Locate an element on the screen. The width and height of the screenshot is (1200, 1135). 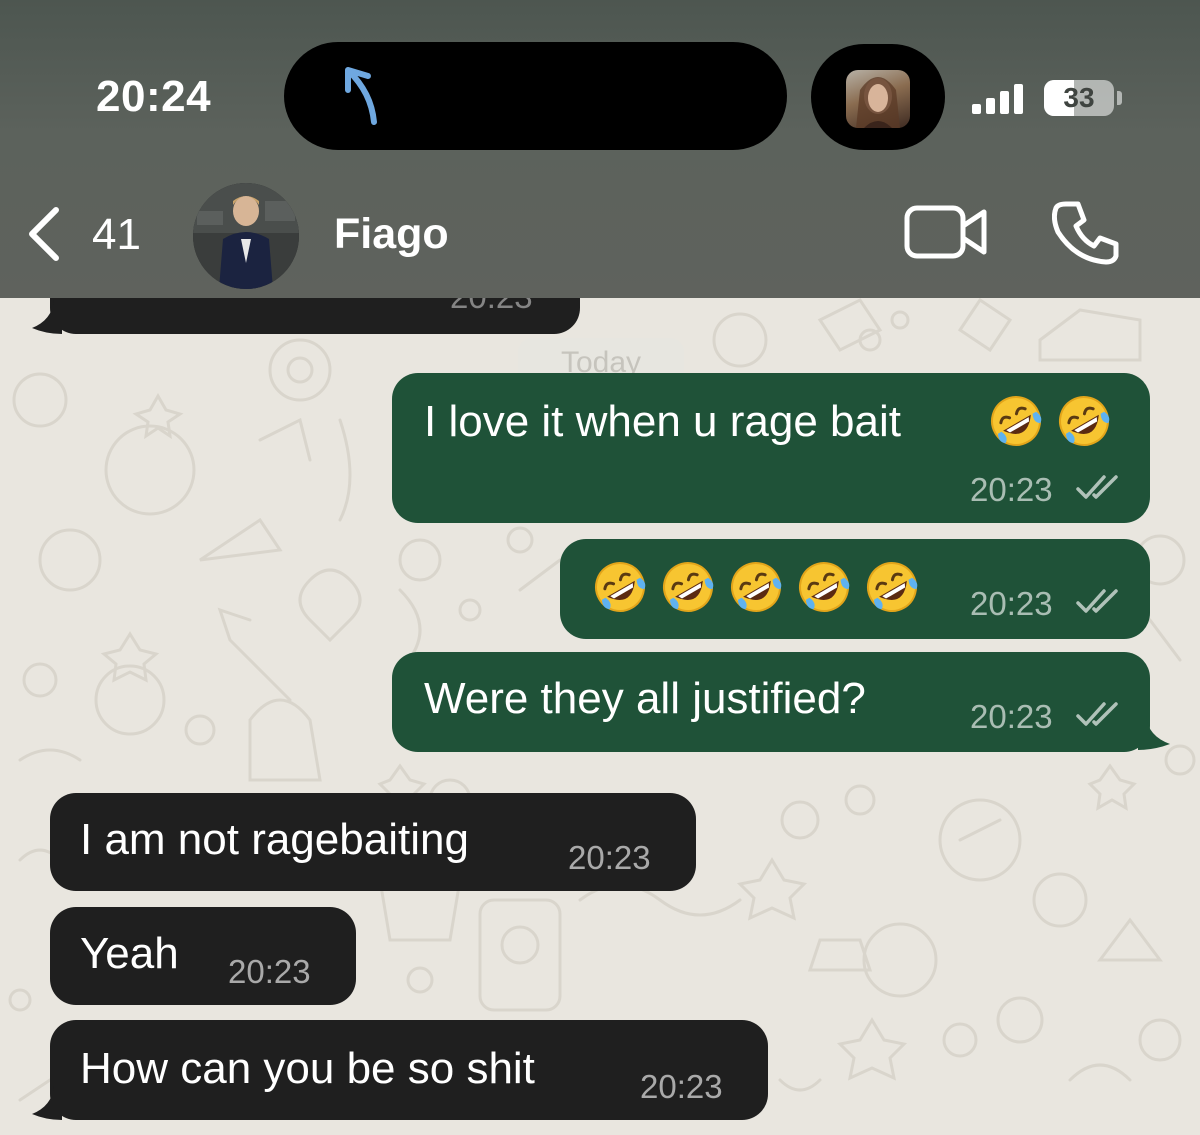
chevron-left-icon is located at coordinates (44, 234).